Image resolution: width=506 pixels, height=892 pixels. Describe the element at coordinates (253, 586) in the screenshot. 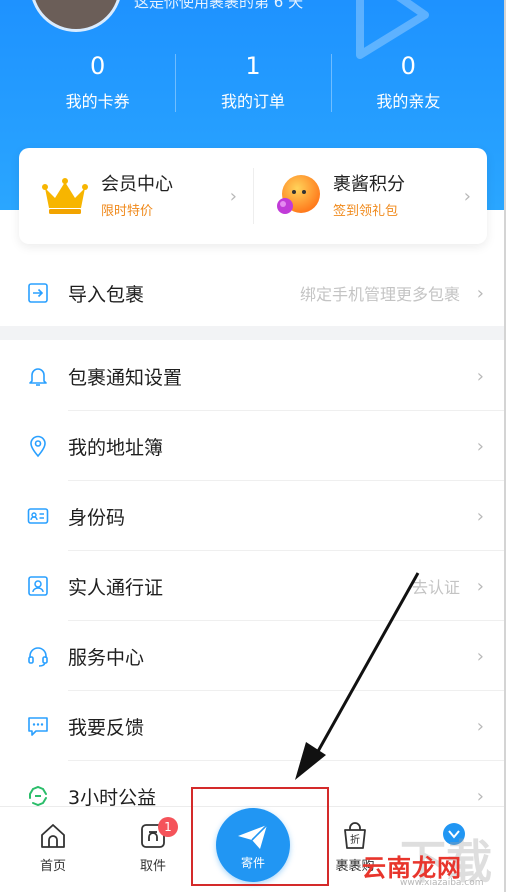

I see `menu-item-real-person-pass: 实人通行证 去认证 ›` at that location.